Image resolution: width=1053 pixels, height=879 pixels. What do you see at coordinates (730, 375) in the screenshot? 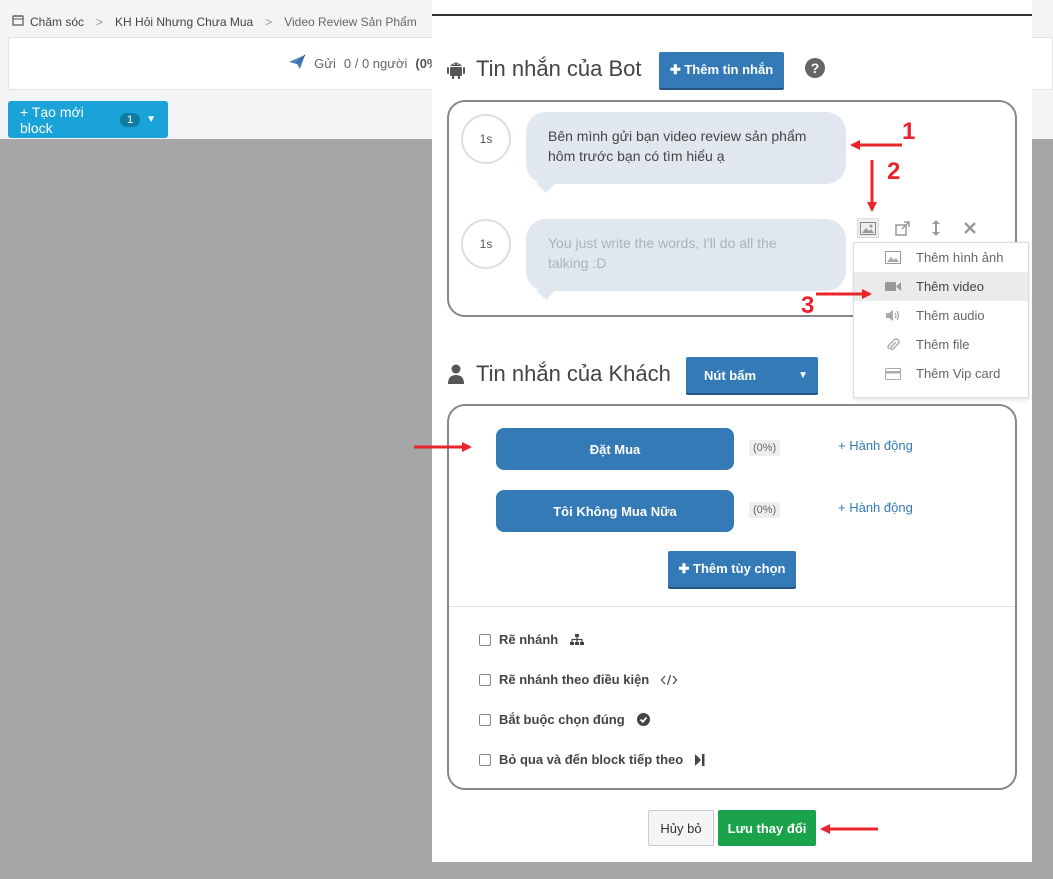
I see `response-type-value: Nút bấm` at bounding box center [730, 375].